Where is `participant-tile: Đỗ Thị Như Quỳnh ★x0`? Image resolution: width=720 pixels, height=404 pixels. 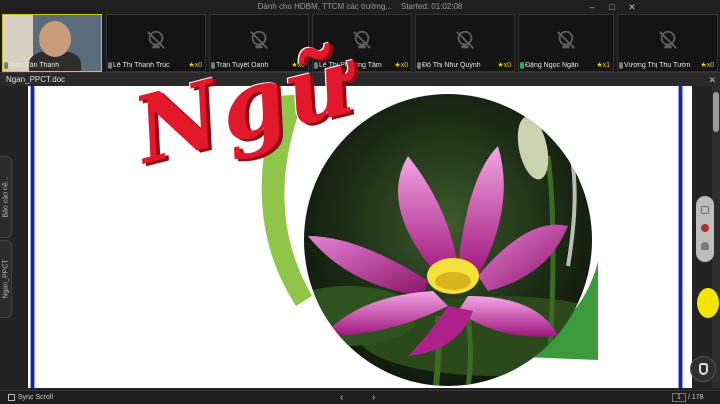
participant-tile: Đỗ Thị Như Quỳnh ★x0 is located at coordinates (465, 43).